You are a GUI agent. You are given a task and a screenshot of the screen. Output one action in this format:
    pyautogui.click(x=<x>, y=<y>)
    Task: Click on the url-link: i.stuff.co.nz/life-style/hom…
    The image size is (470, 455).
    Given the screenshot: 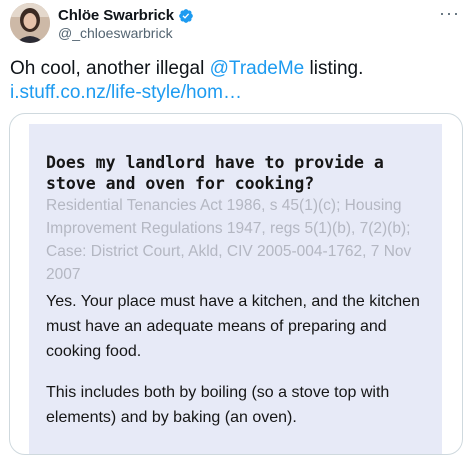 What is the action you would take?
    pyautogui.click(x=126, y=92)
    